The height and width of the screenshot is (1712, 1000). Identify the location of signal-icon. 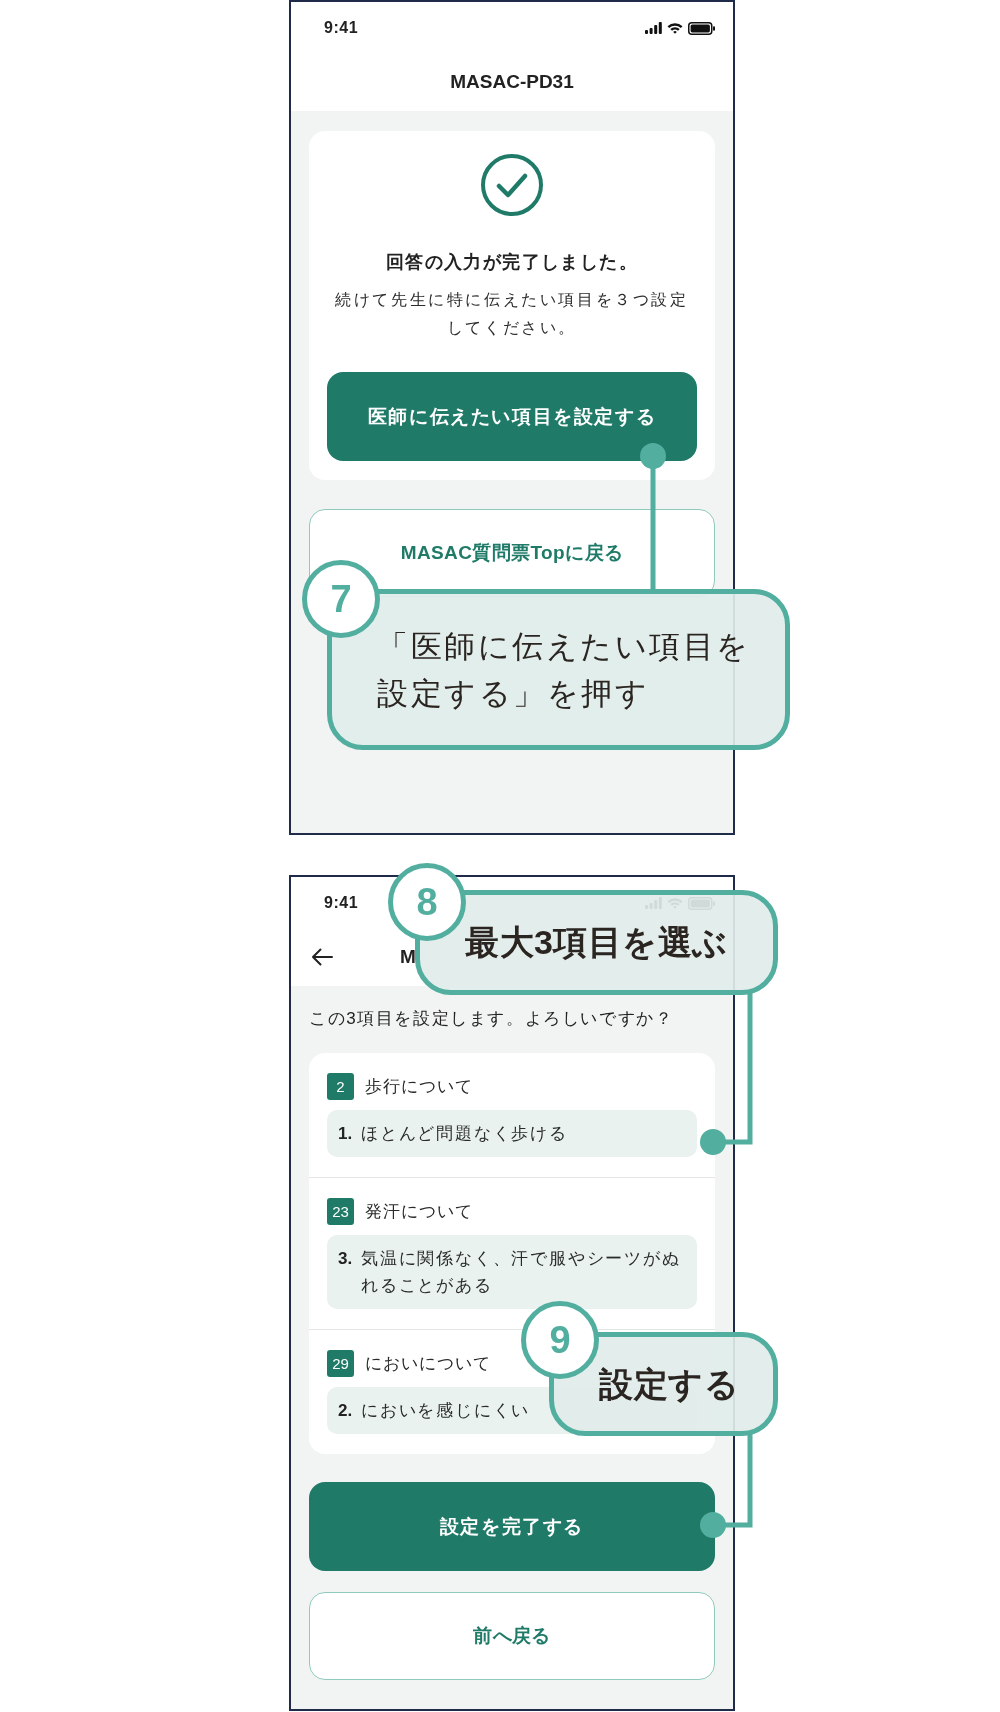
(653, 28).